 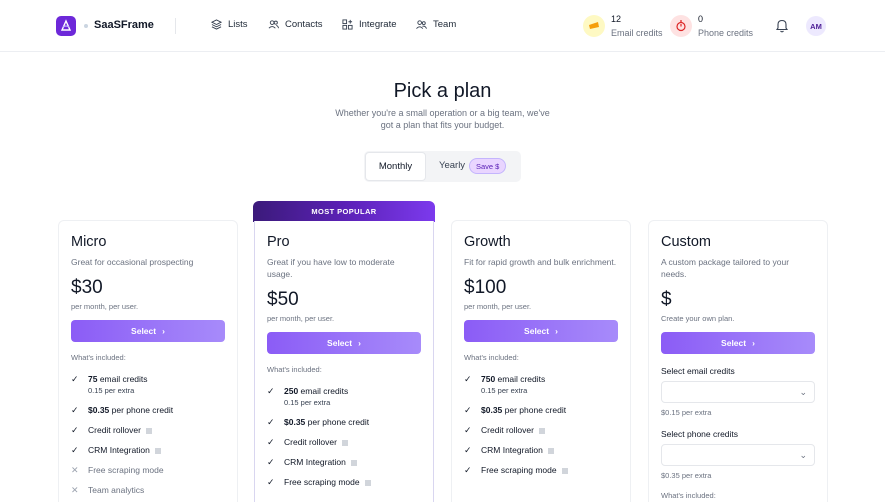 I want to click on email-credit-icon, so click(x=594, y=26).